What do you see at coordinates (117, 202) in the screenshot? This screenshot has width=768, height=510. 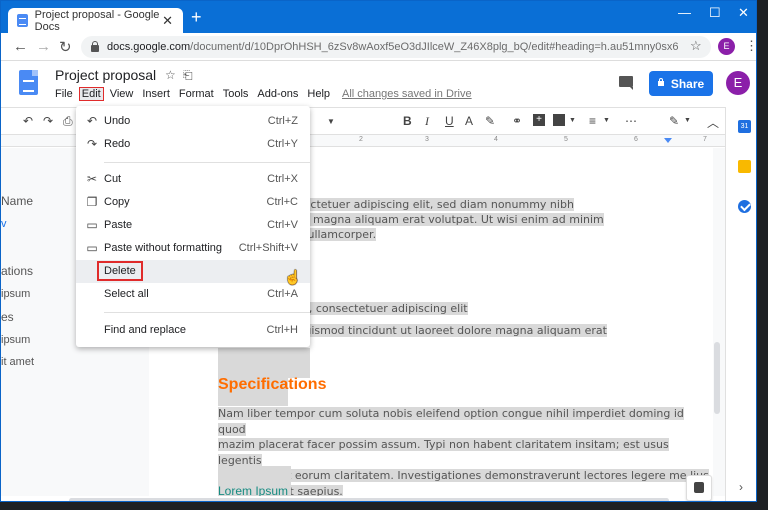 I see `menu-item-label: Copy` at bounding box center [117, 202].